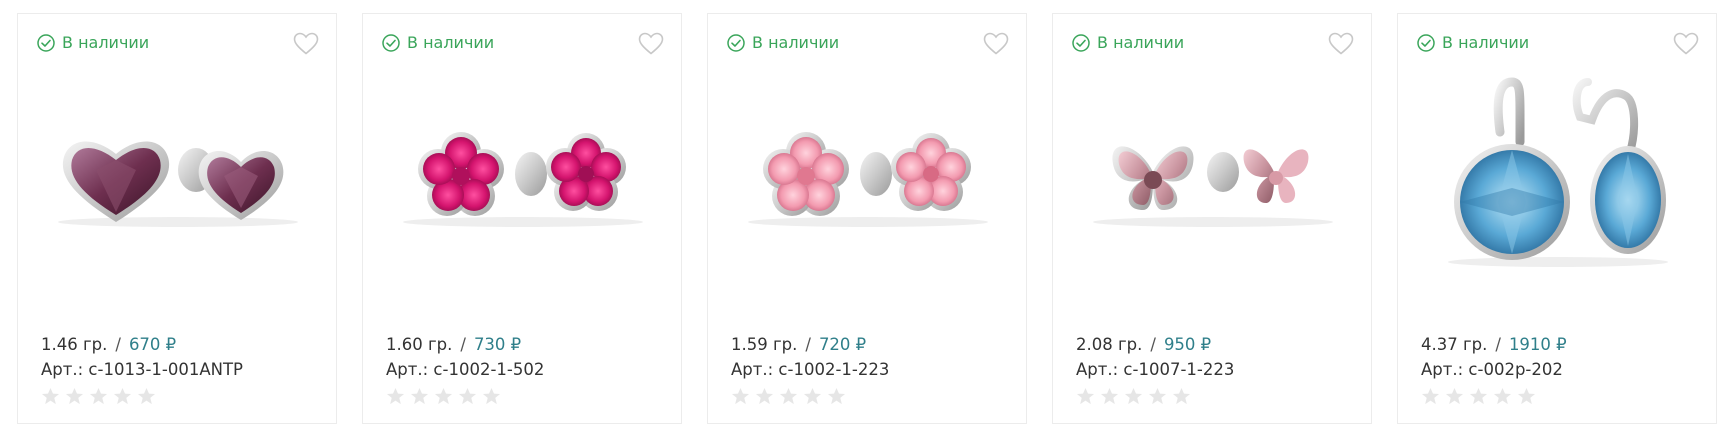 This screenshot has width=1729, height=433. What do you see at coordinates (1494, 344) in the screenshot?
I see `price-line: 4.37 гр. / 1910 ₽` at bounding box center [1494, 344].